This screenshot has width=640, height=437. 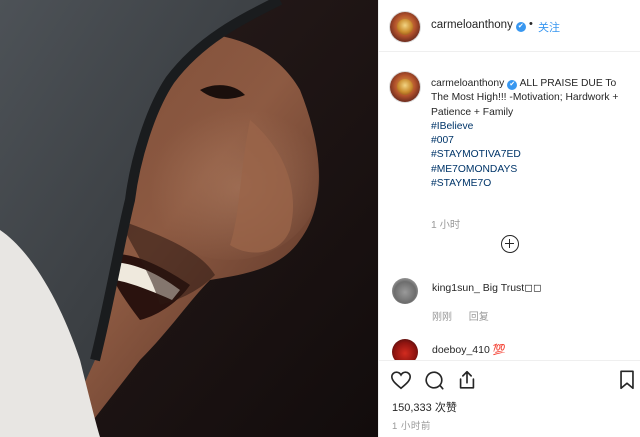 I want to click on comment-text: king1sun_ Big Trust◻◻, so click(x=487, y=288).